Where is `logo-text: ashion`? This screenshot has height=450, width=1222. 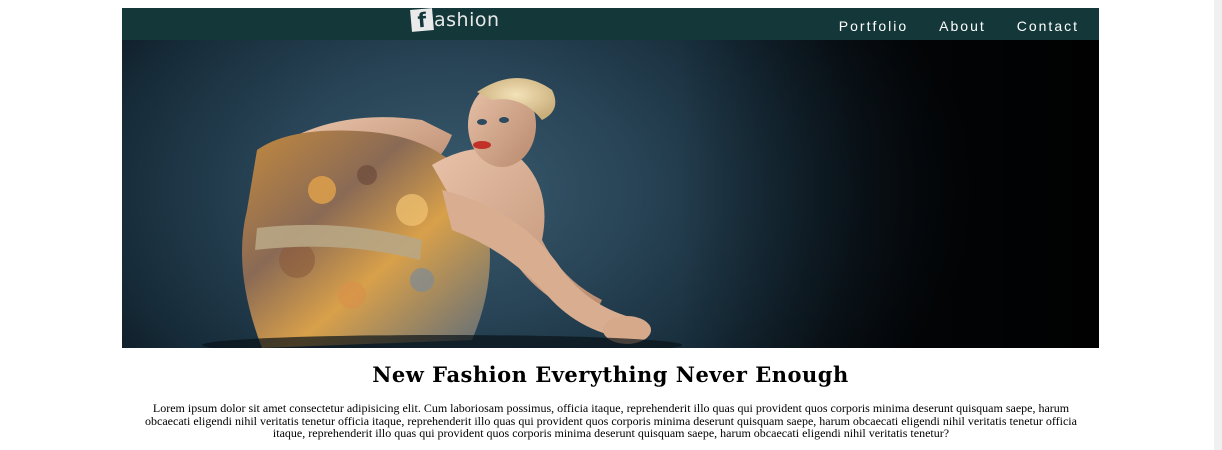
logo-text: ashion is located at coordinates (467, 20).